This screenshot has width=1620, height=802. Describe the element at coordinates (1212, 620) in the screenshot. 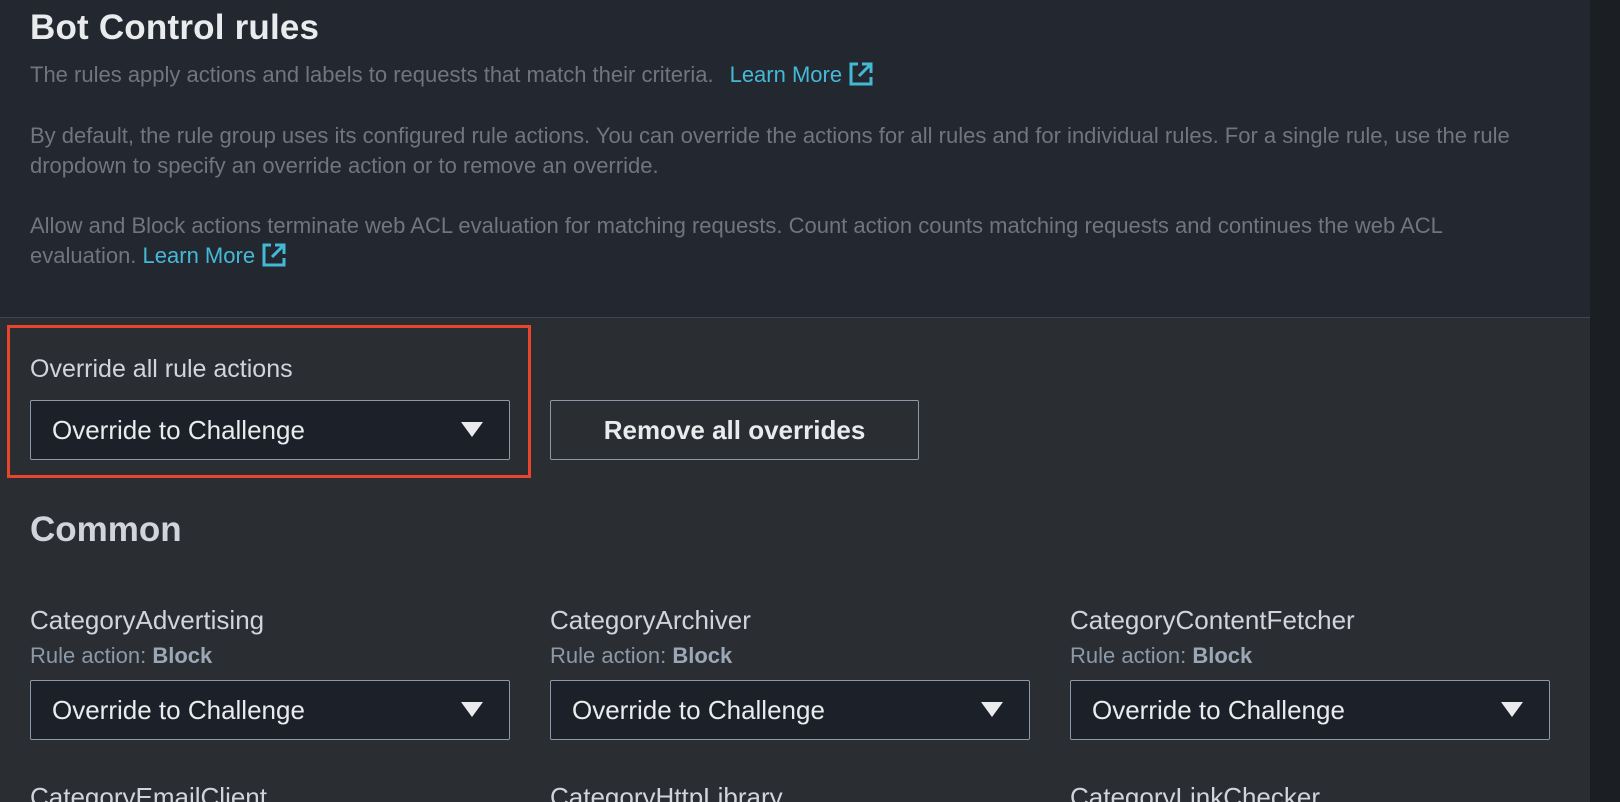

I see `rule-name: CategoryContentFetcher` at that location.